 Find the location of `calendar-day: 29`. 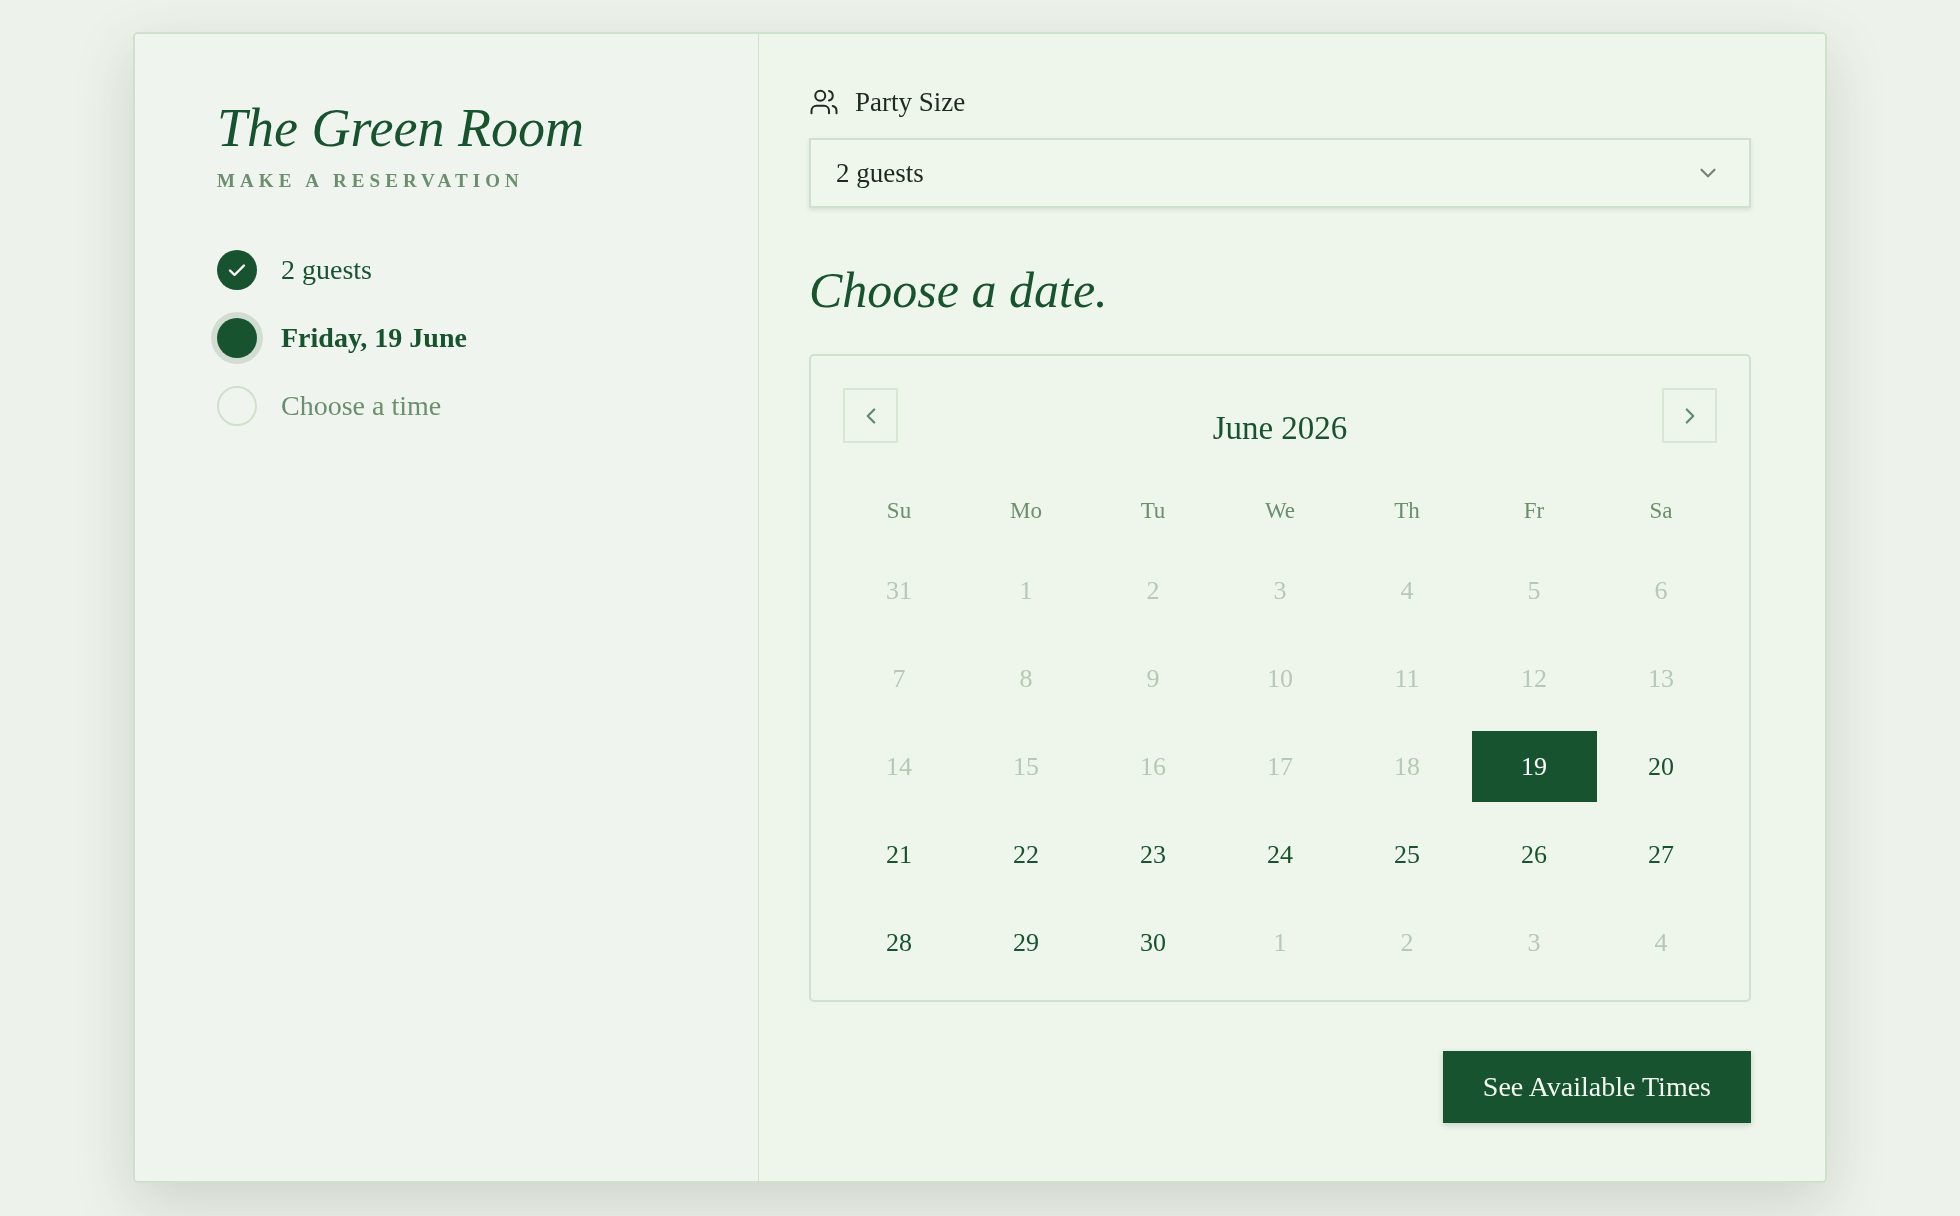

calendar-day: 29 is located at coordinates (1026, 942).